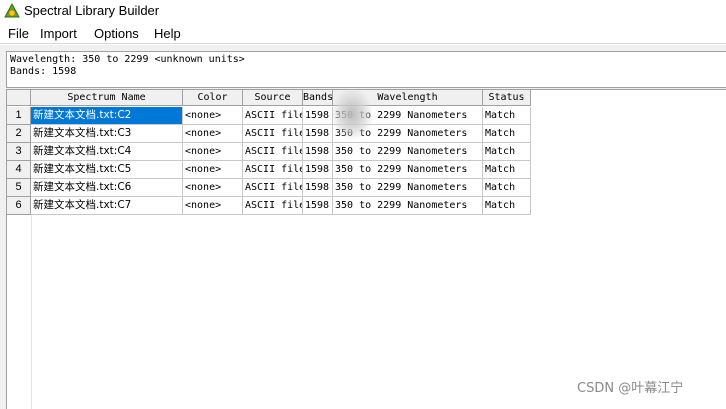 The height and width of the screenshot is (409, 726). Describe the element at coordinates (630, 388) in the screenshot. I see `watermark: CSDN @叶幕江宁` at that location.